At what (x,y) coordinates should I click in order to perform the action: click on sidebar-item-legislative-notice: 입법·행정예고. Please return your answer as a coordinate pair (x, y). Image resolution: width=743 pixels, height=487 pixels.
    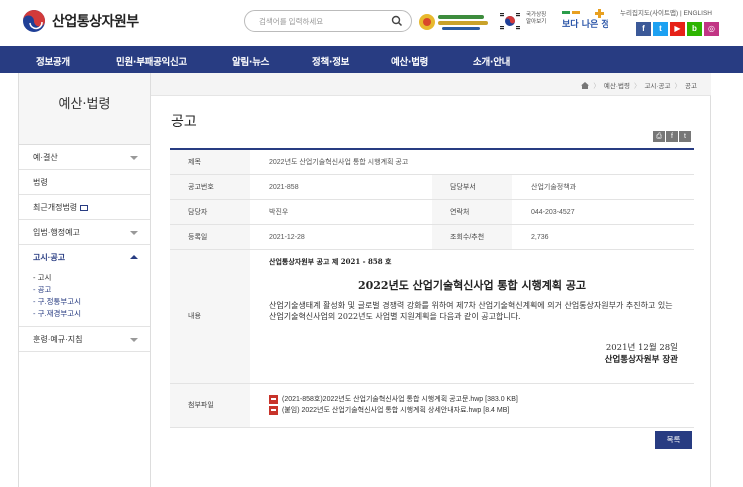
    Looking at the image, I should click on (84, 232).